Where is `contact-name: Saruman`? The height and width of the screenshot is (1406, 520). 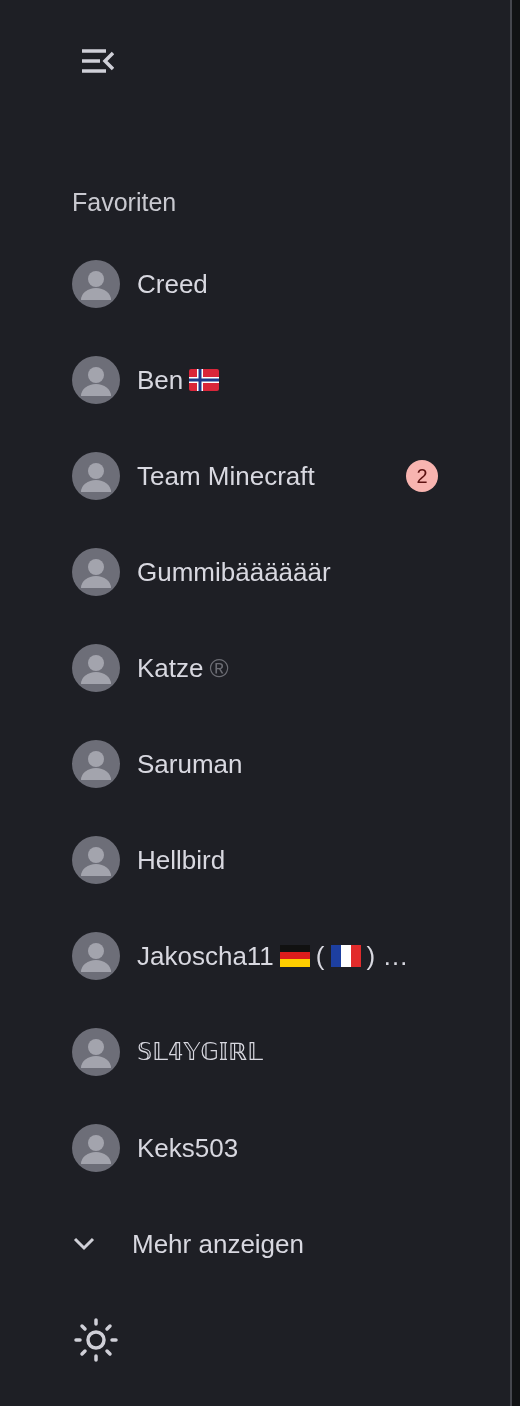 contact-name: Saruman is located at coordinates (190, 764).